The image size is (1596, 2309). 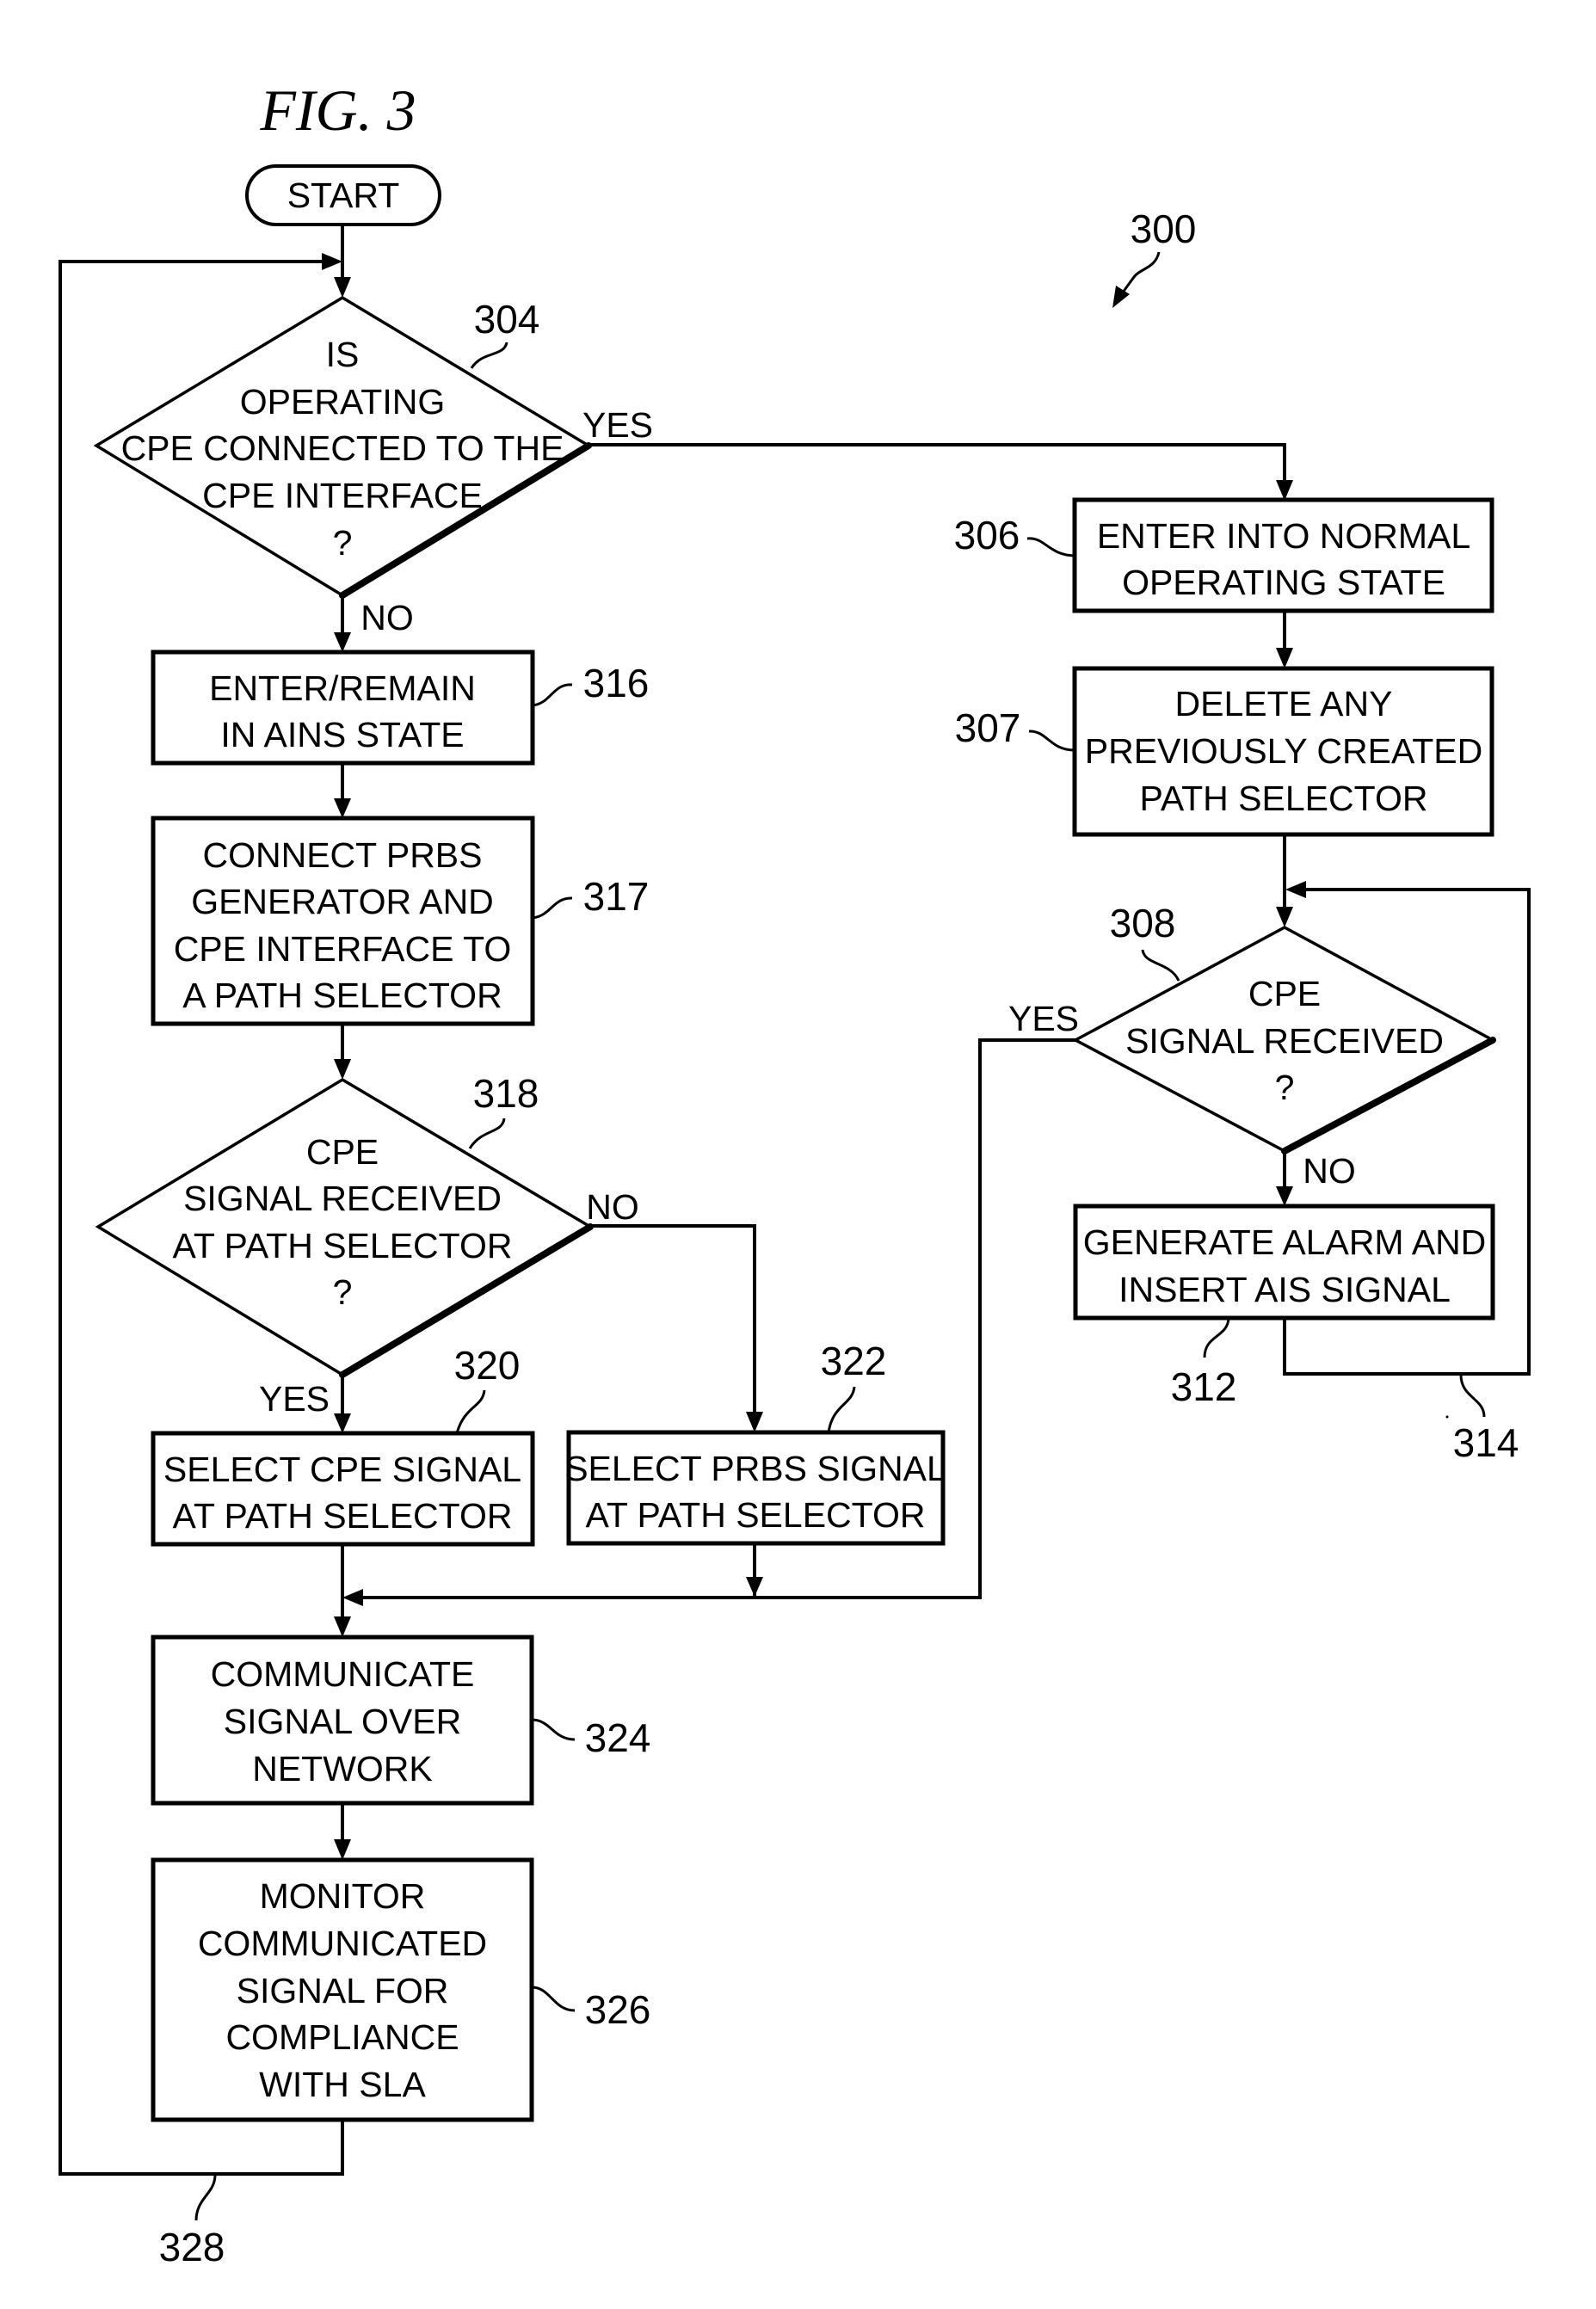 What do you see at coordinates (1160, 966) in the screenshot?
I see `ref-308-leader` at bounding box center [1160, 966].